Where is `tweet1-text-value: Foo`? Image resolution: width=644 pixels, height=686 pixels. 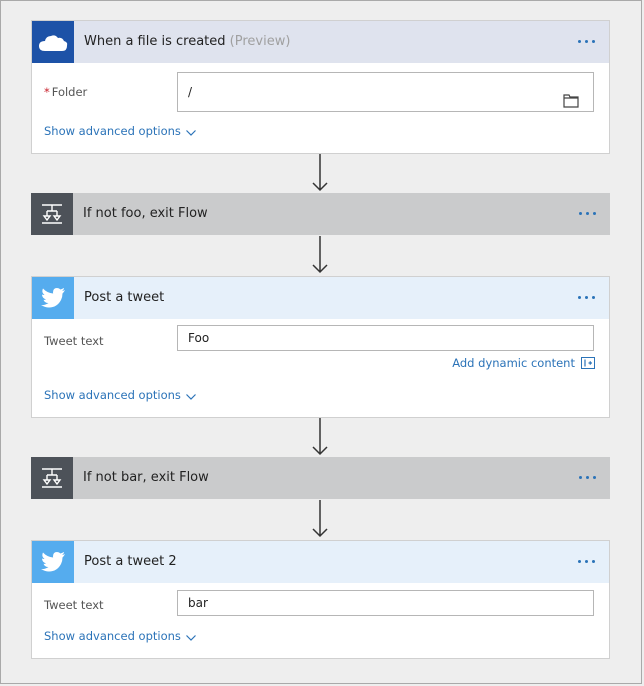 tweet1-text-value: Foo is located at coordinates (199, 338).